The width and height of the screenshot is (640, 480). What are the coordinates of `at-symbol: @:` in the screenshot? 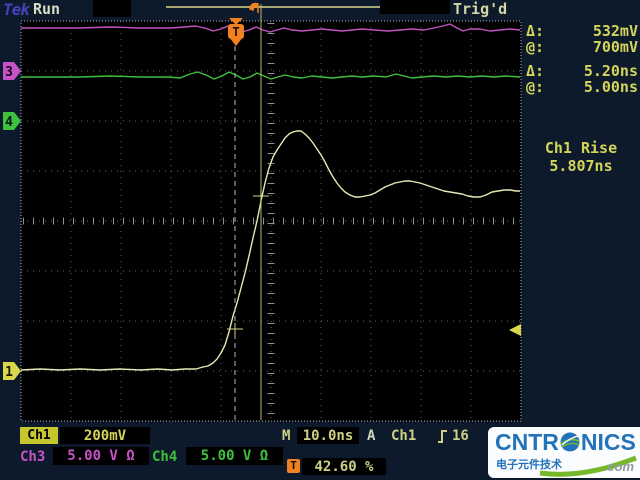 It's located at (535, 47).